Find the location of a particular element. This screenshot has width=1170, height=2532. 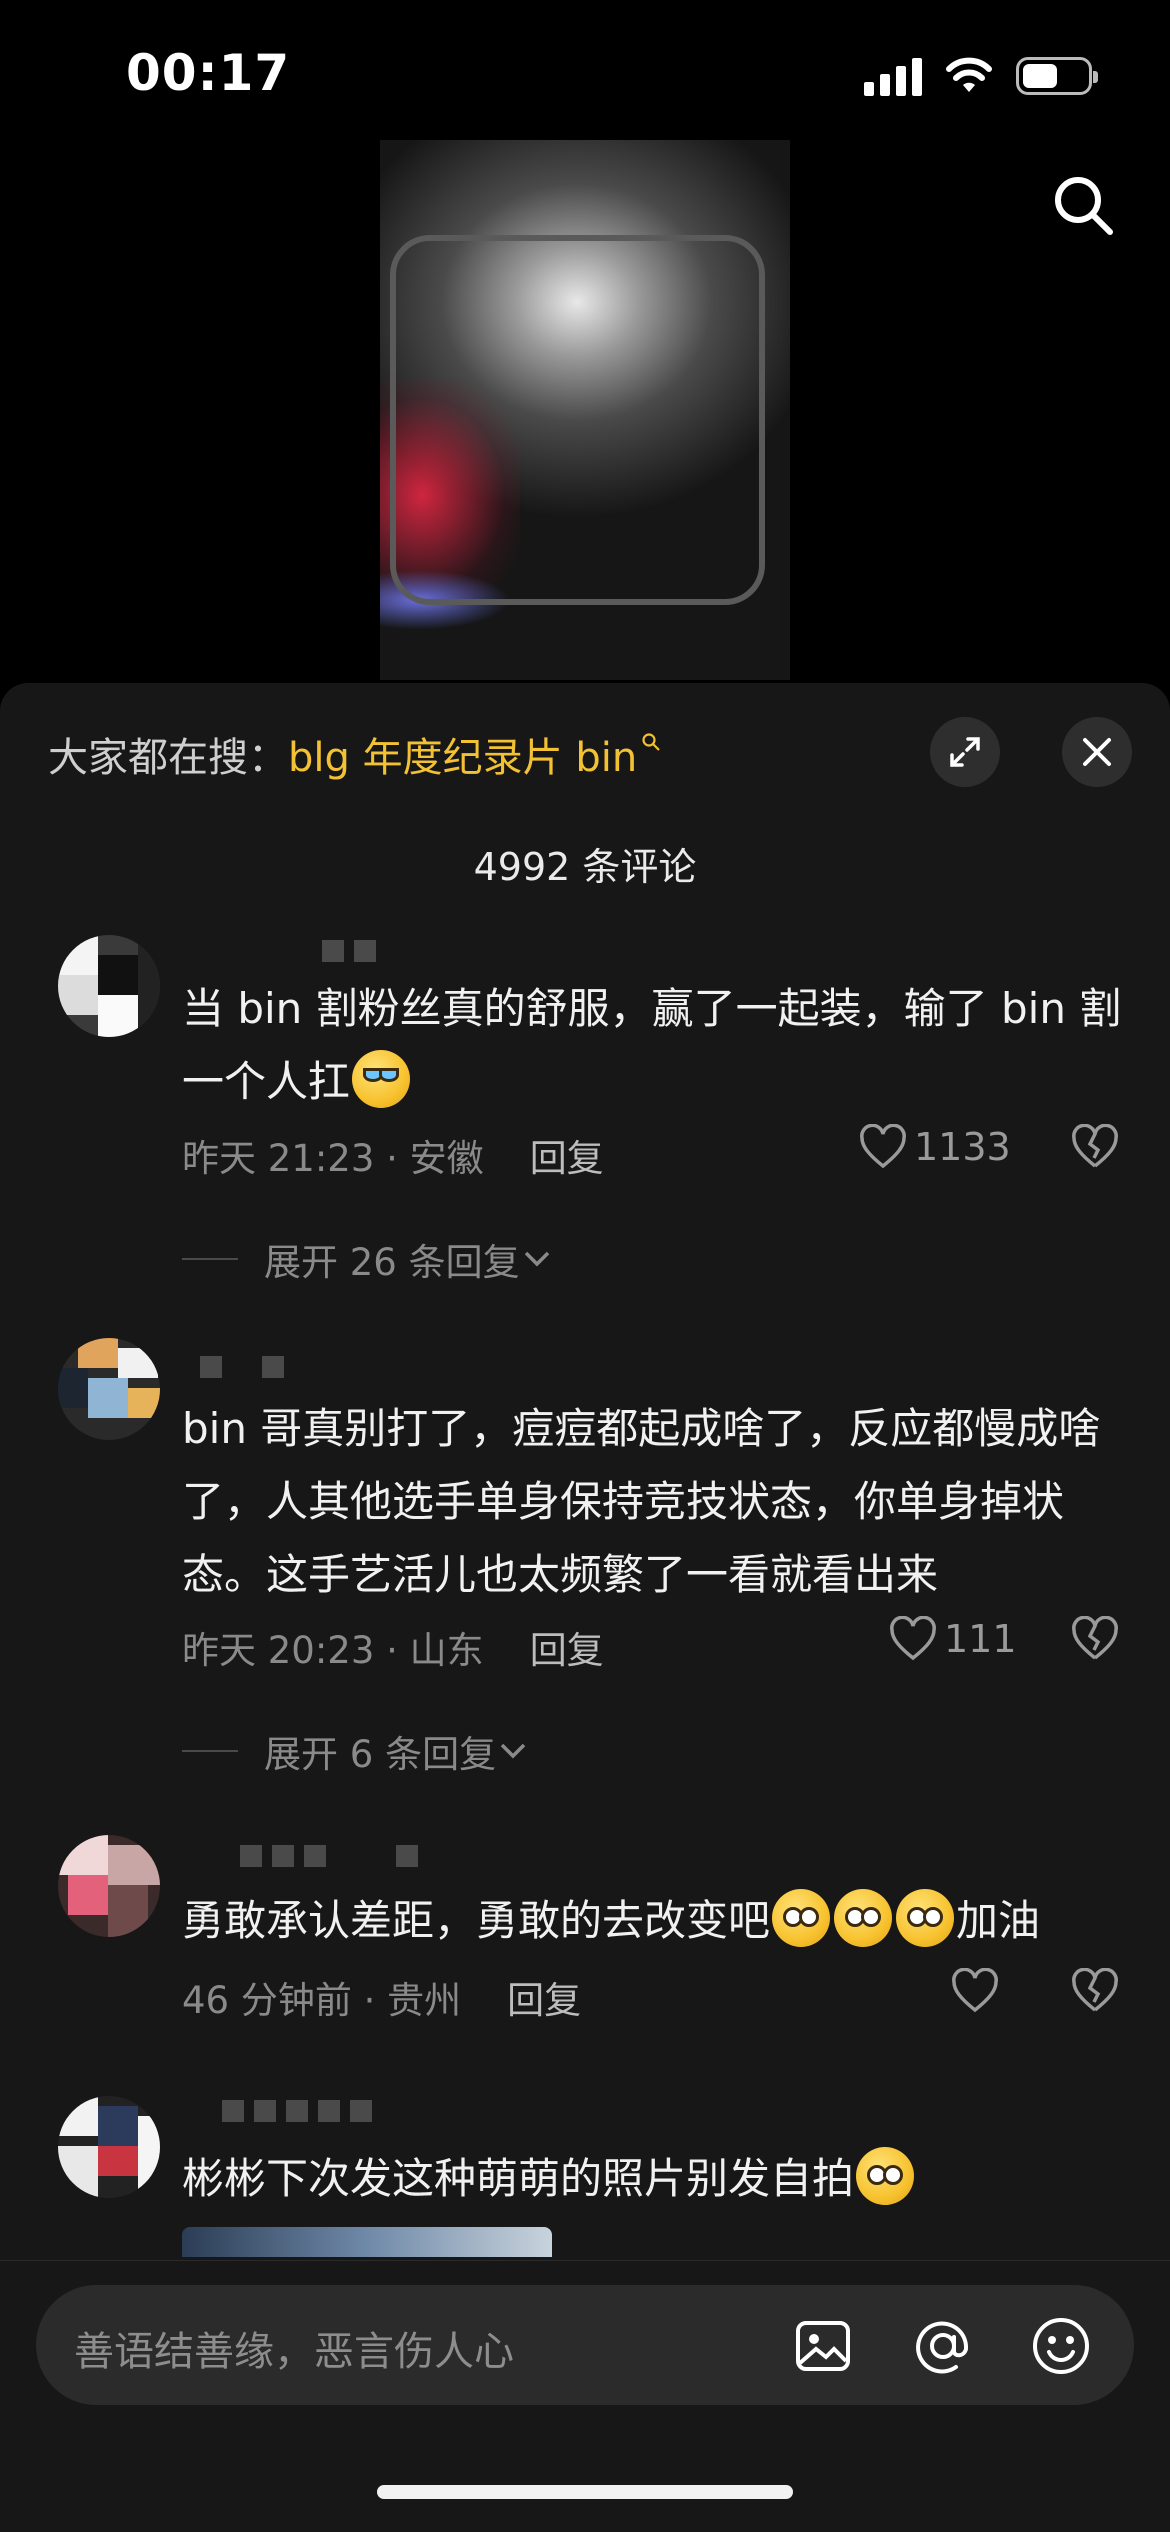

search-icon is located at coordinates (1083, 205).